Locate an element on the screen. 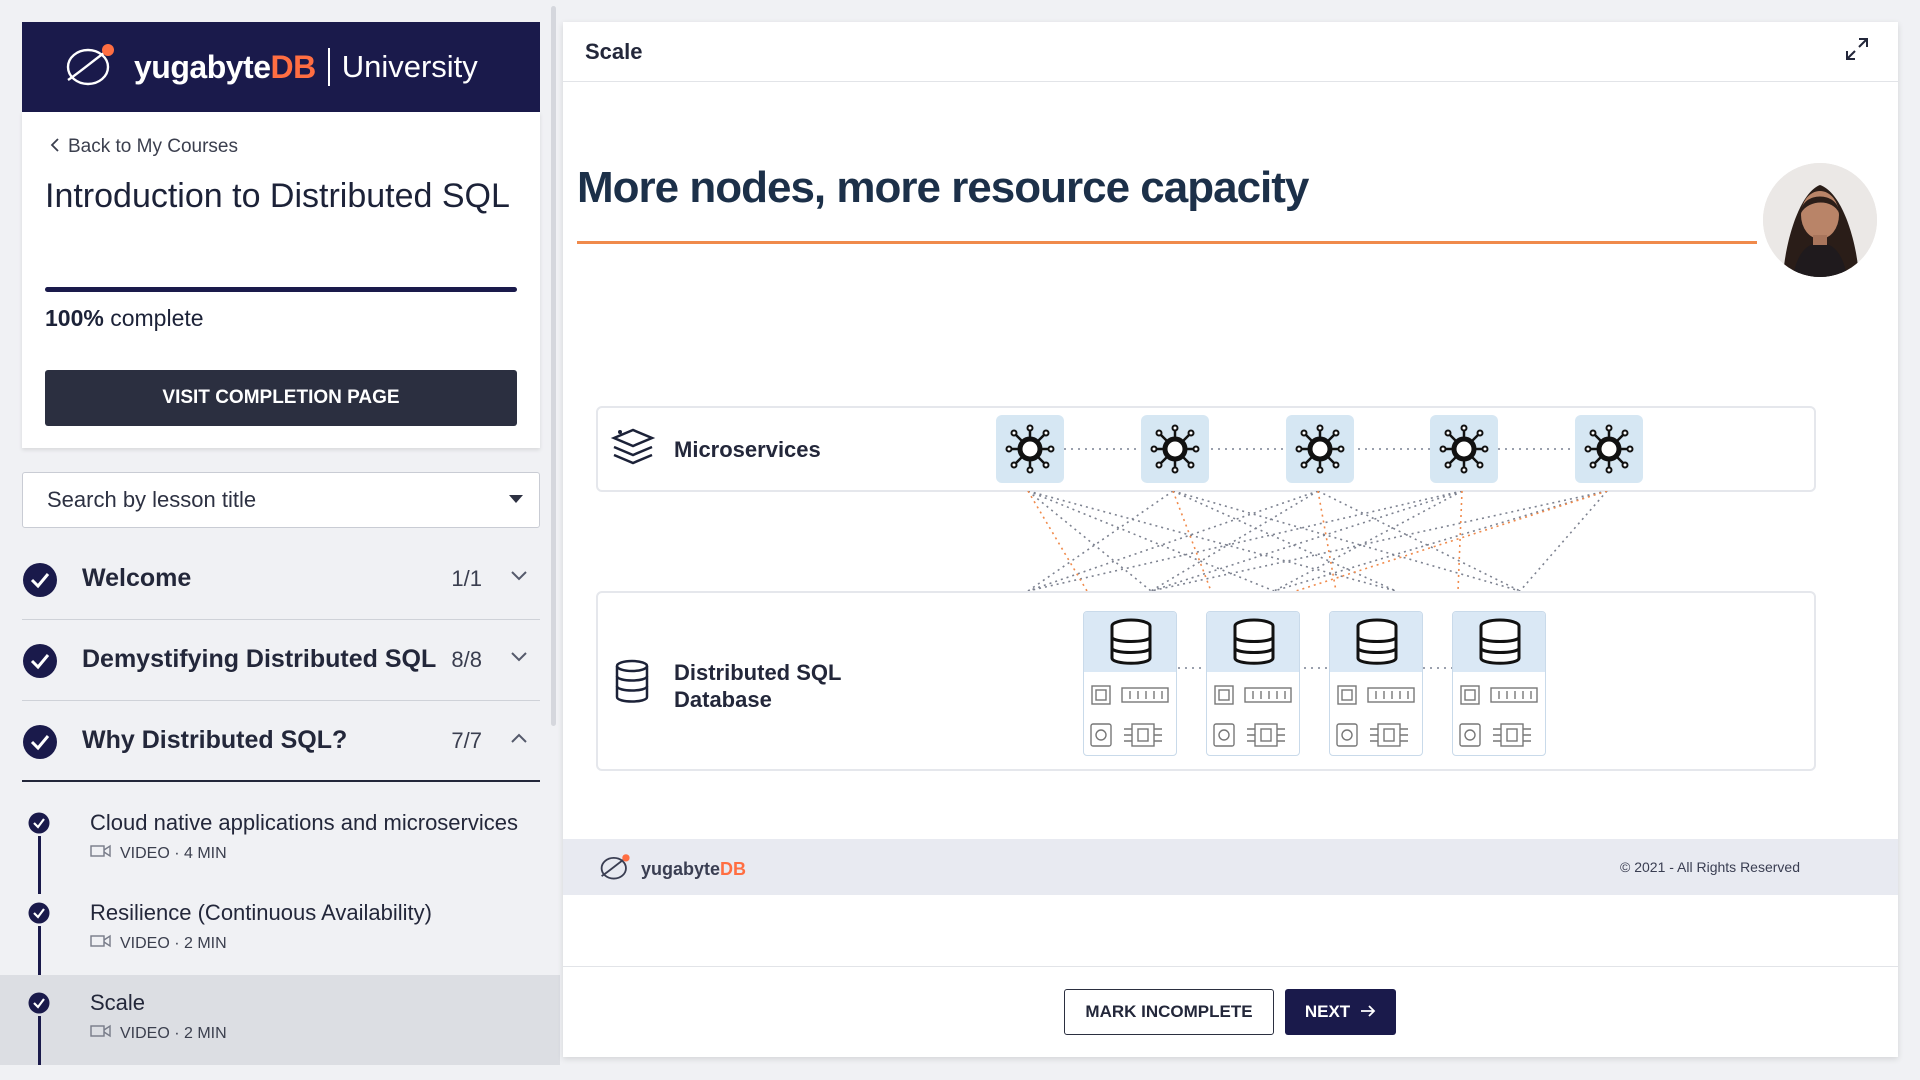 The height and width of the screenshot is (1080, 1920). brand-suffix: University is located at coordinates (409, 66).